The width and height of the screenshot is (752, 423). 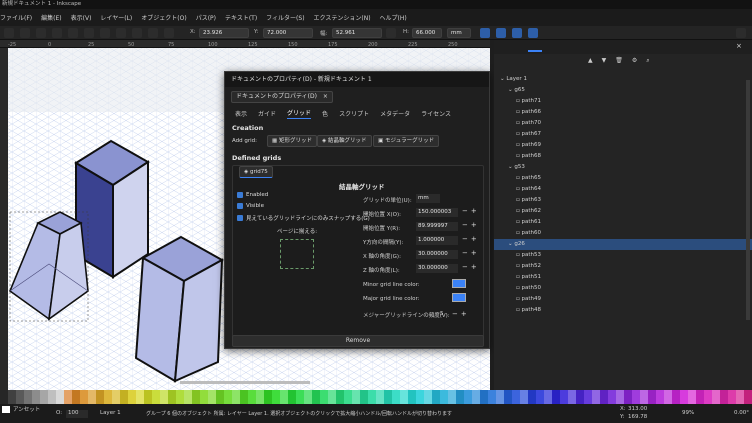 What do you see at coordinates (9, 33) in the screenshot?
I see `select-all-icon` at bounding box center [9, 33].